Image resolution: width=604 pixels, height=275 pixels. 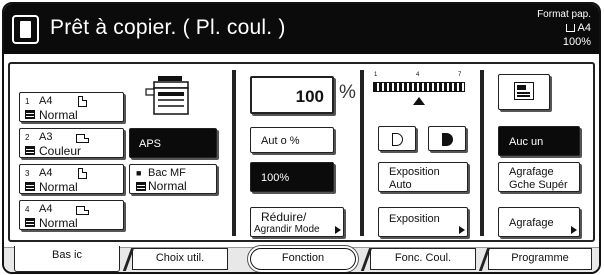 I want to click on cassette-2-button: 2 A3 Couleur, so click(x=71, y=143).